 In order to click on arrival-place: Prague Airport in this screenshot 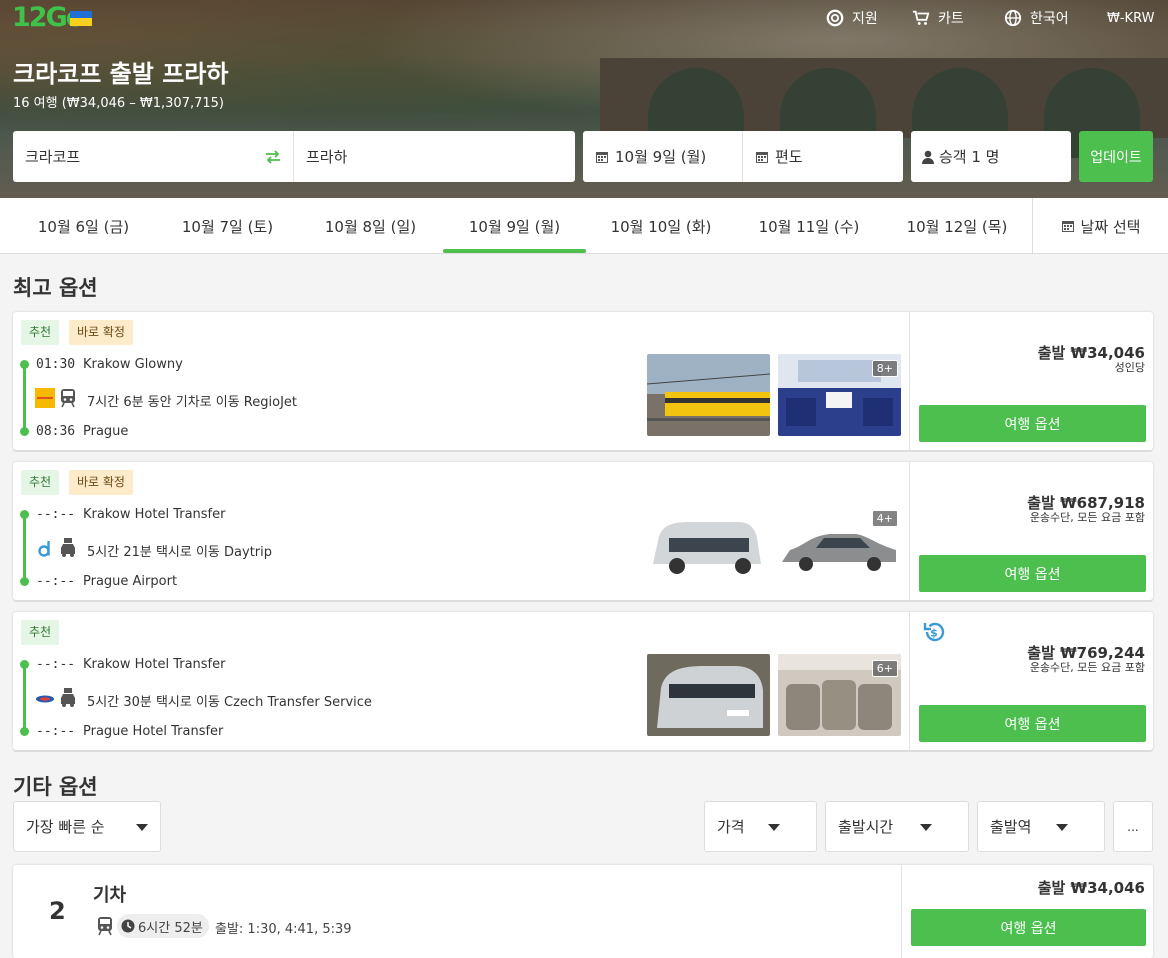, I will do `click(130, 581)`.